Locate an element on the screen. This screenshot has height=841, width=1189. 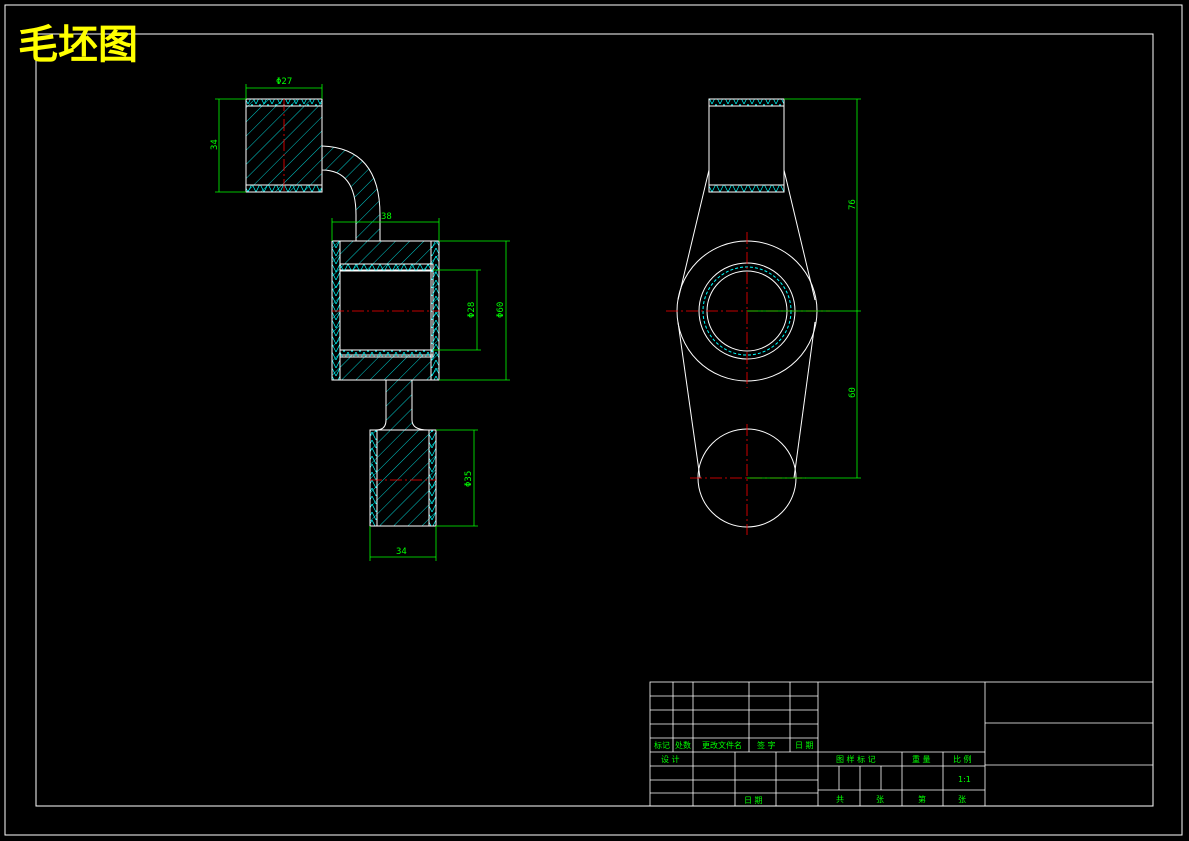
front-centerlines is located at coordinates (748, 383).